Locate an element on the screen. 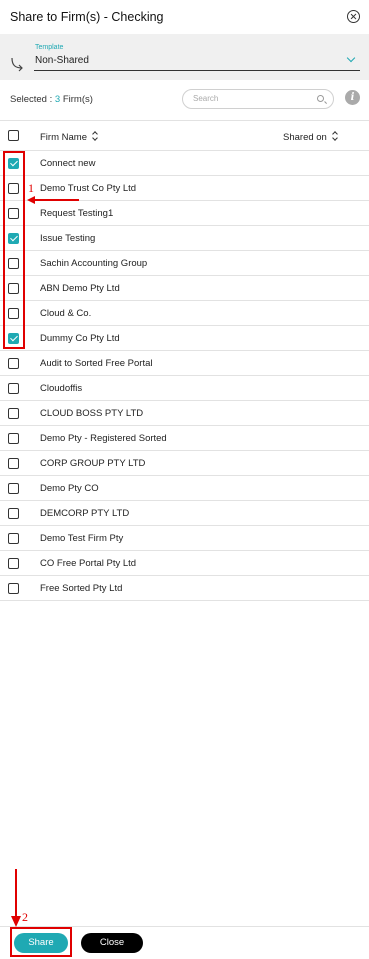 The height and width of the screenshot is (959, 369). table-row: Cloudoffis is located at coordinates (184, 388).